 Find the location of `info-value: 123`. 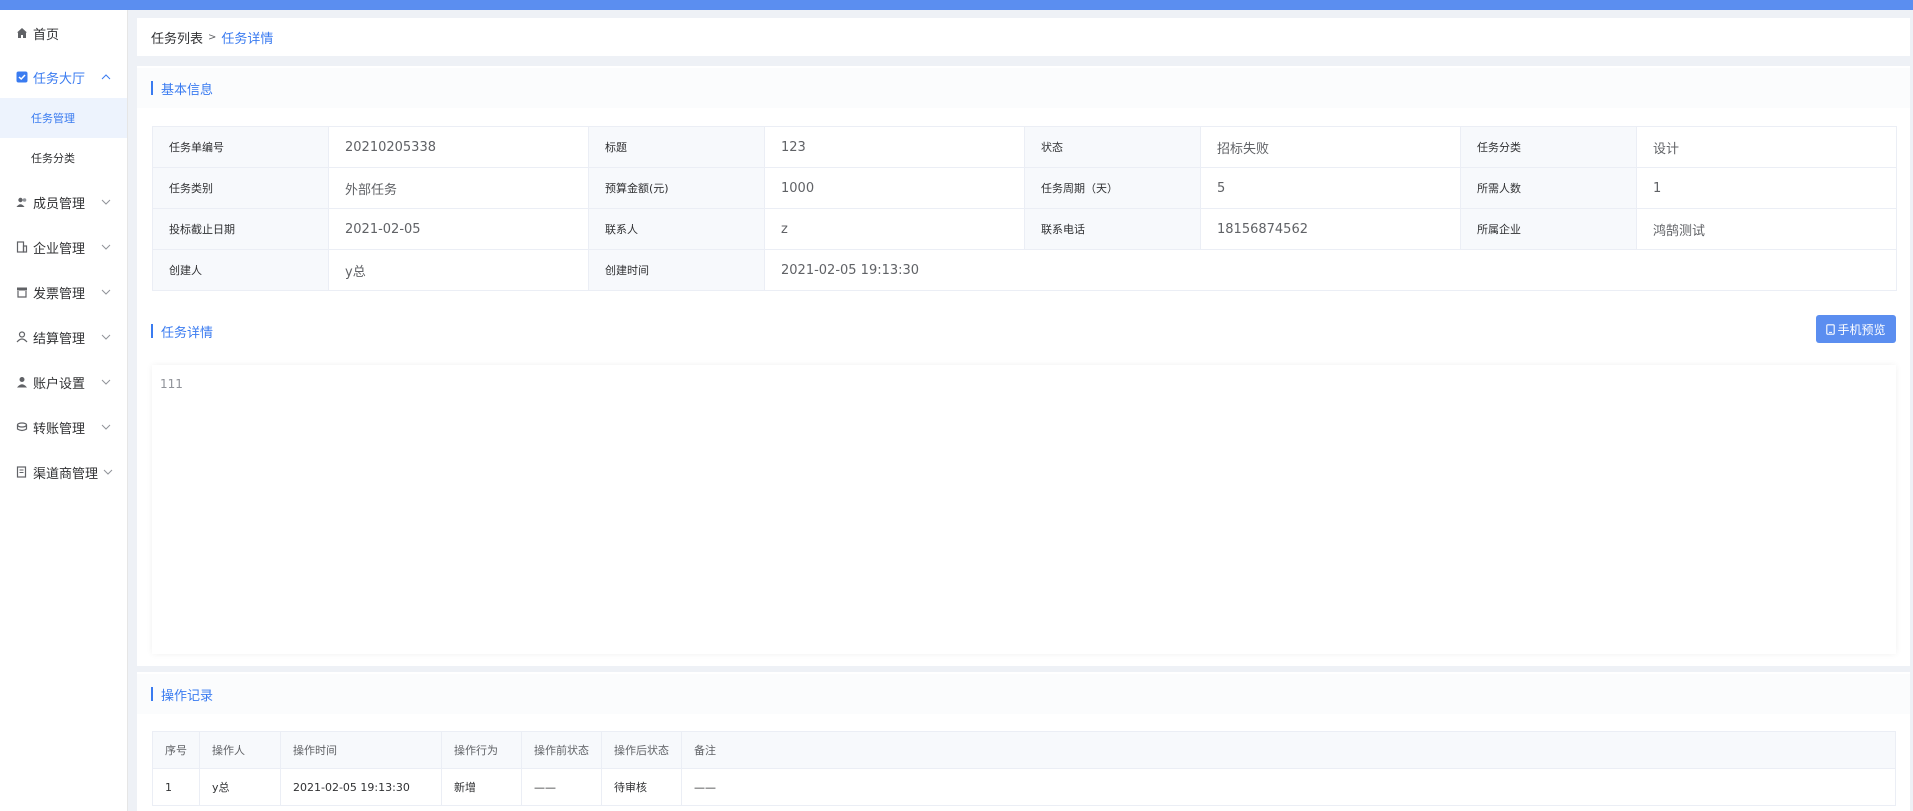

info-value: 123 is located at coordinates (894, 147).